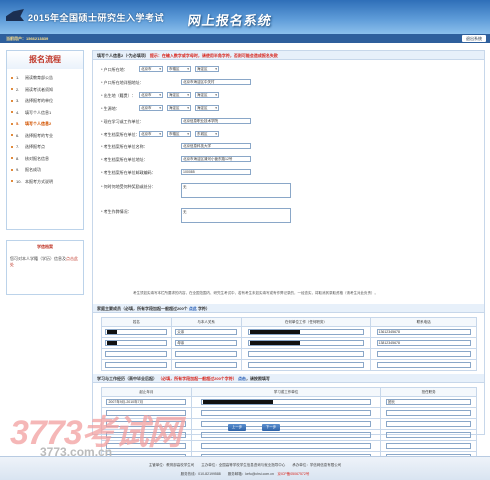  I want to click on text-input: 北京市海淀区中关村, so click(216, 82).